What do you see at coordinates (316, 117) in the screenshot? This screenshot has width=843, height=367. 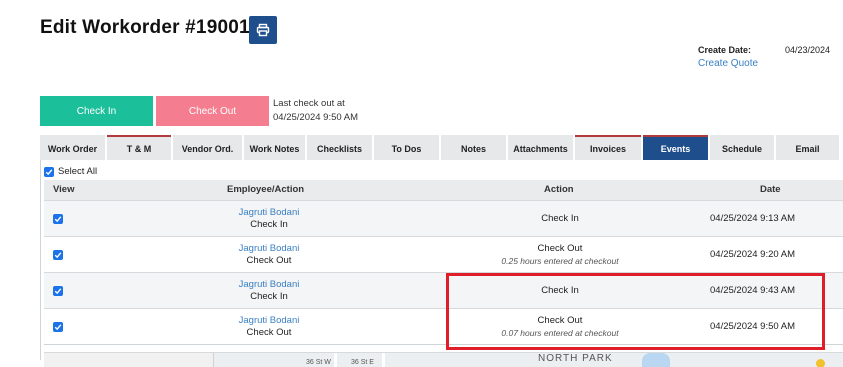 I see `last-checkout-time: 04/25/2024 9:50 AM` at bounding box center [316, 117].